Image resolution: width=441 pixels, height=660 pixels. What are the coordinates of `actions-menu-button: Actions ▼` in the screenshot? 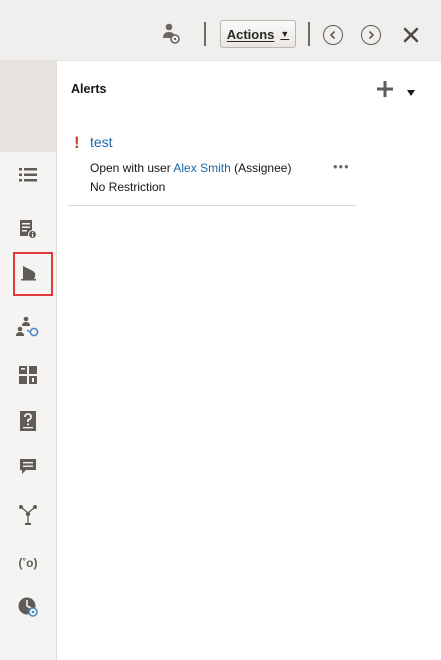 It's located at (258, 34).